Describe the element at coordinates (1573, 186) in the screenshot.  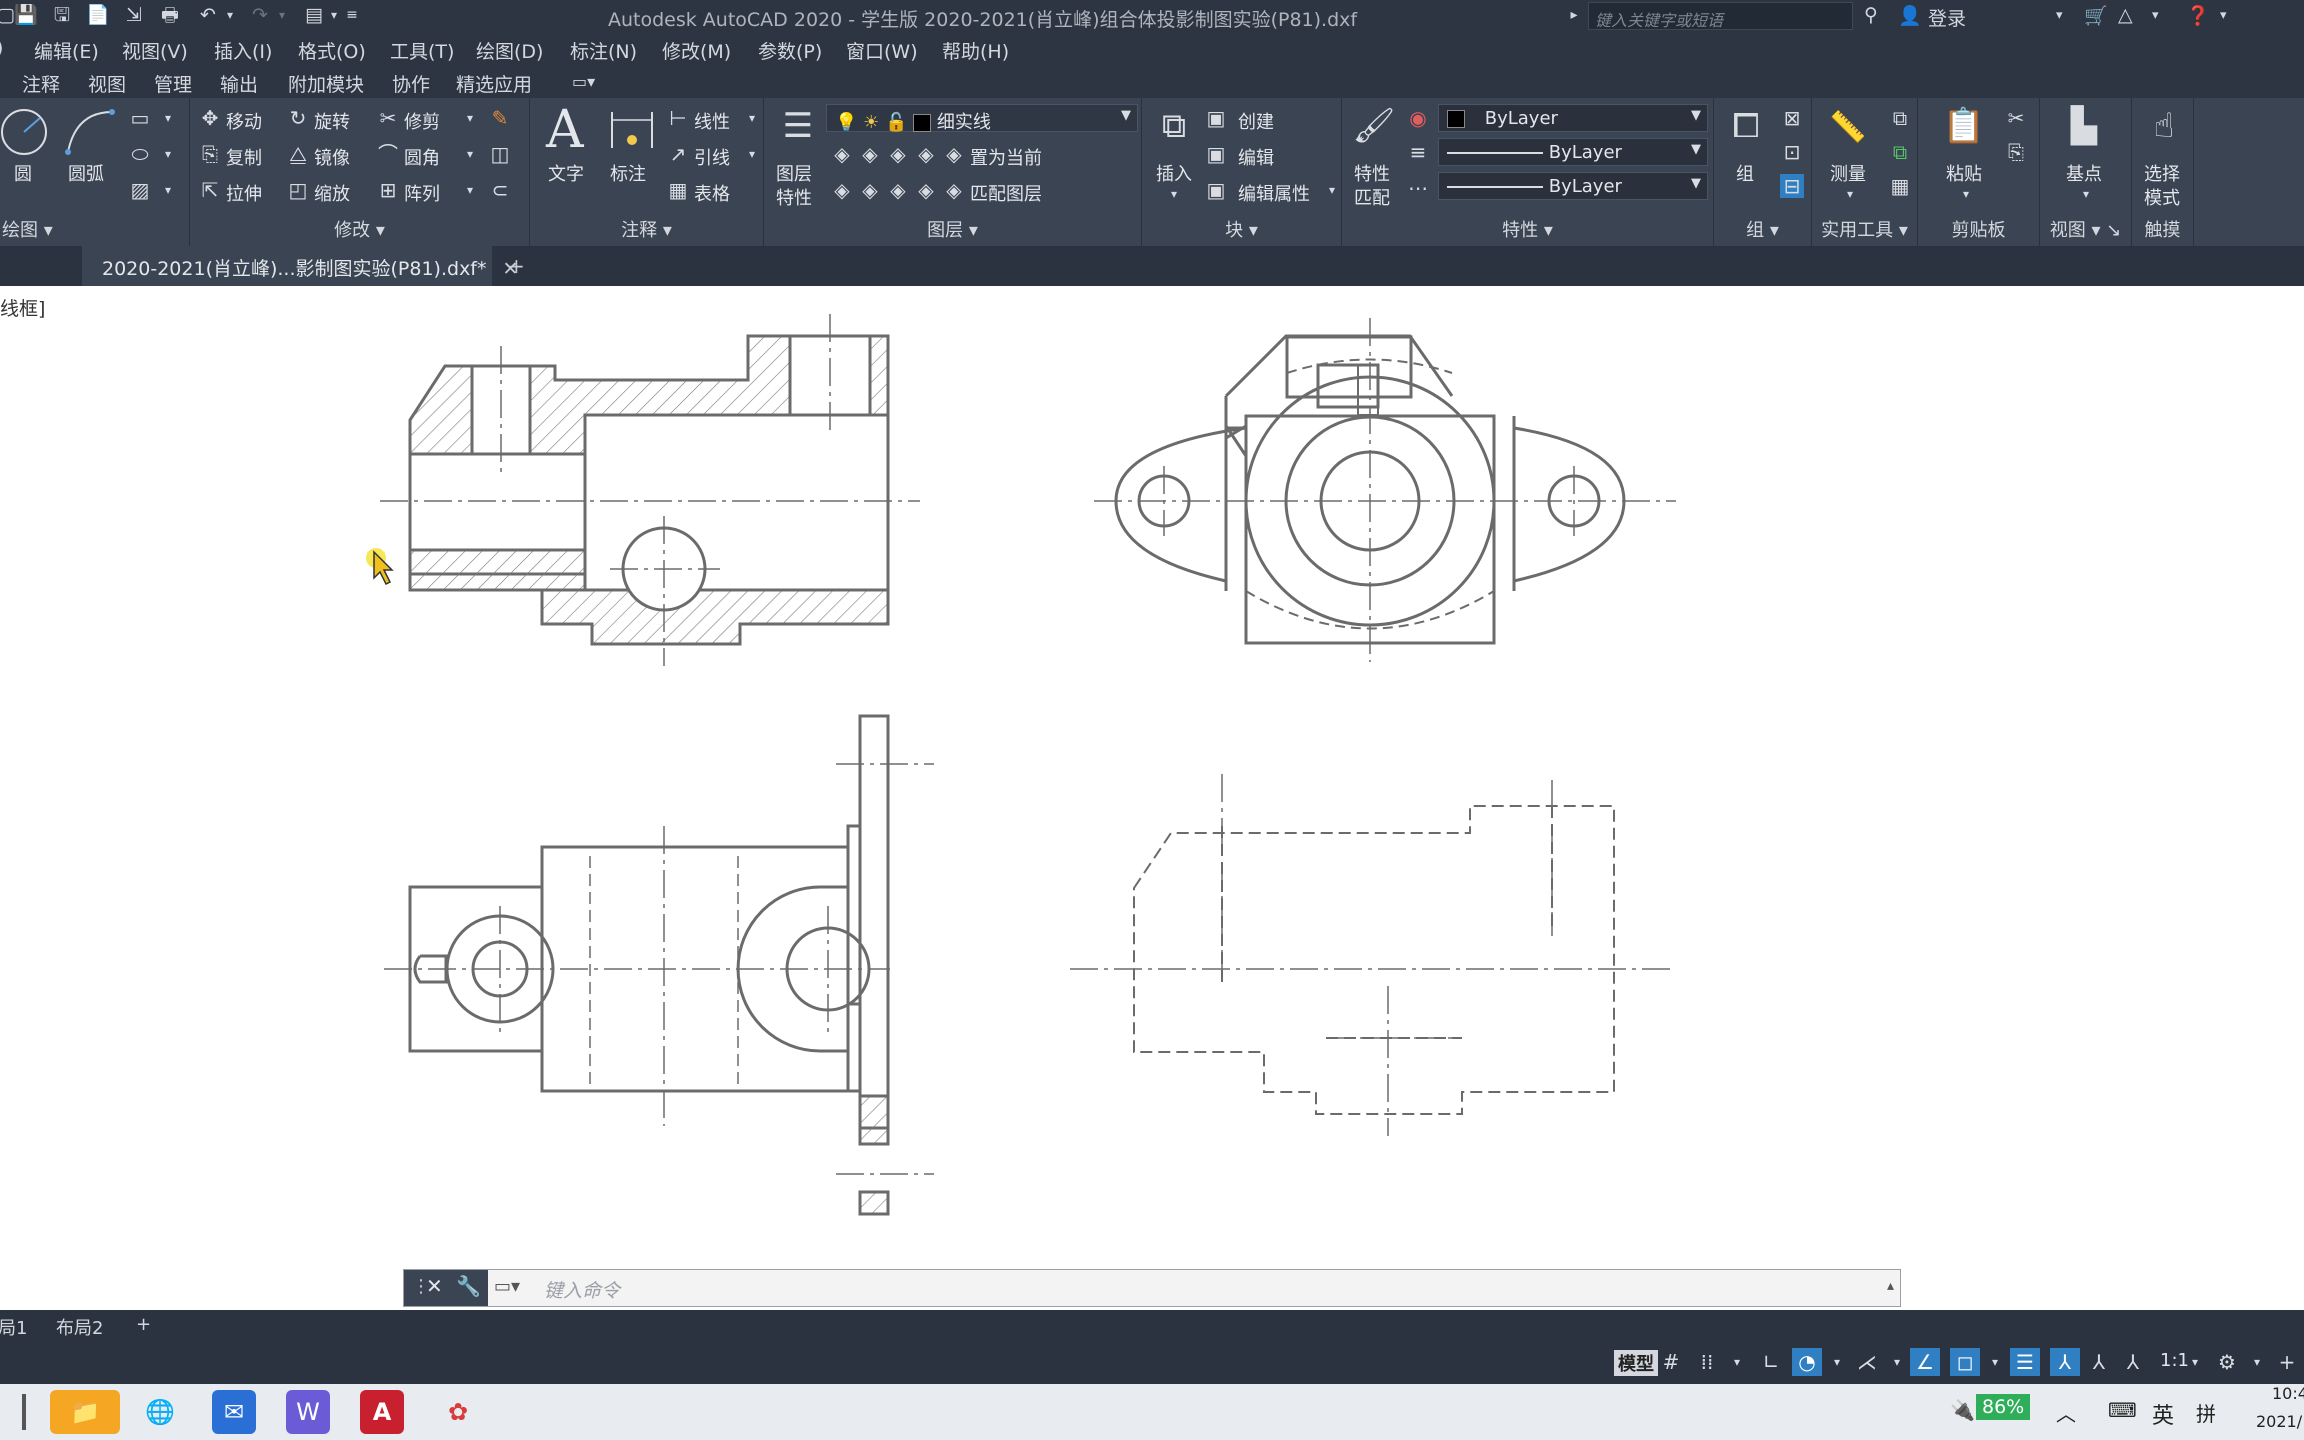
I see `lineweight-dropdown: ByLayer ▼` at that location.